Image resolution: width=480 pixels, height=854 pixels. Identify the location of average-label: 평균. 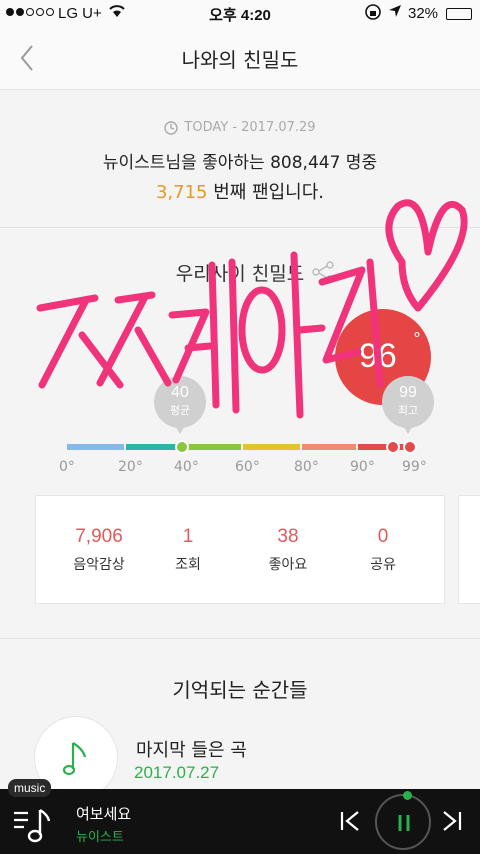
(180, 410).